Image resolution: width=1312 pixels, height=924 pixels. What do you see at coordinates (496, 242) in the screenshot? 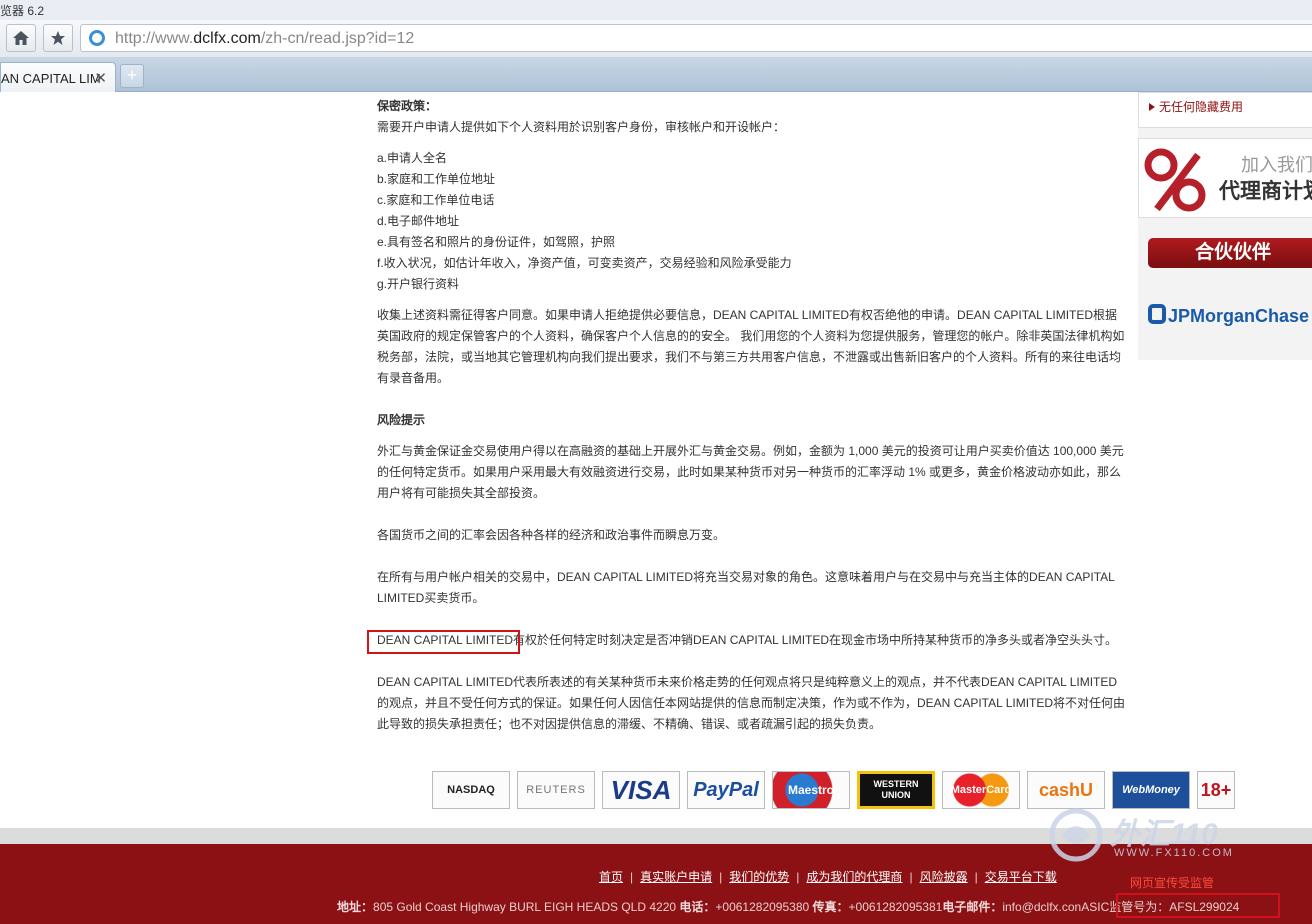
I see `list-item: e.具有签名和照片的身份证件，如驾照，护照` at bounding box center [496, 242].